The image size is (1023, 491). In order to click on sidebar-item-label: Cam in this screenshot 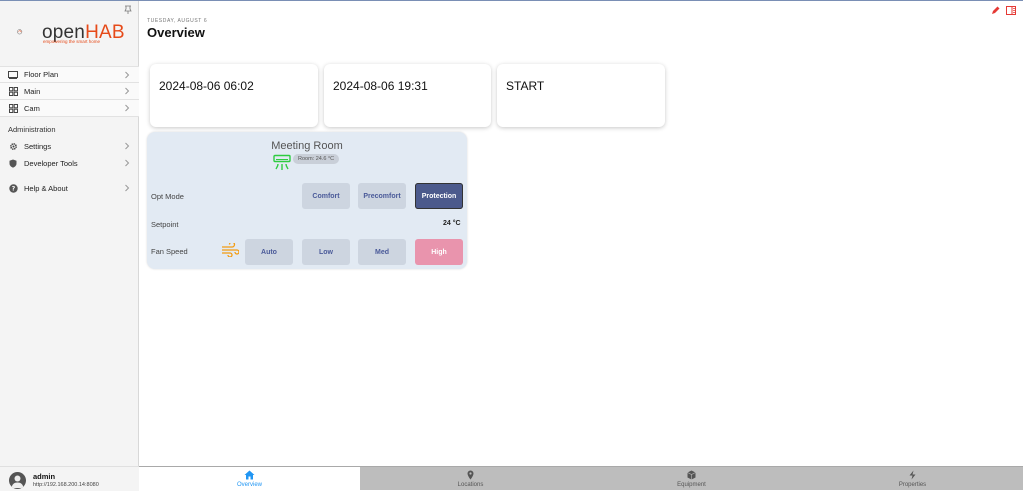, I will do `click(32, 108)`.